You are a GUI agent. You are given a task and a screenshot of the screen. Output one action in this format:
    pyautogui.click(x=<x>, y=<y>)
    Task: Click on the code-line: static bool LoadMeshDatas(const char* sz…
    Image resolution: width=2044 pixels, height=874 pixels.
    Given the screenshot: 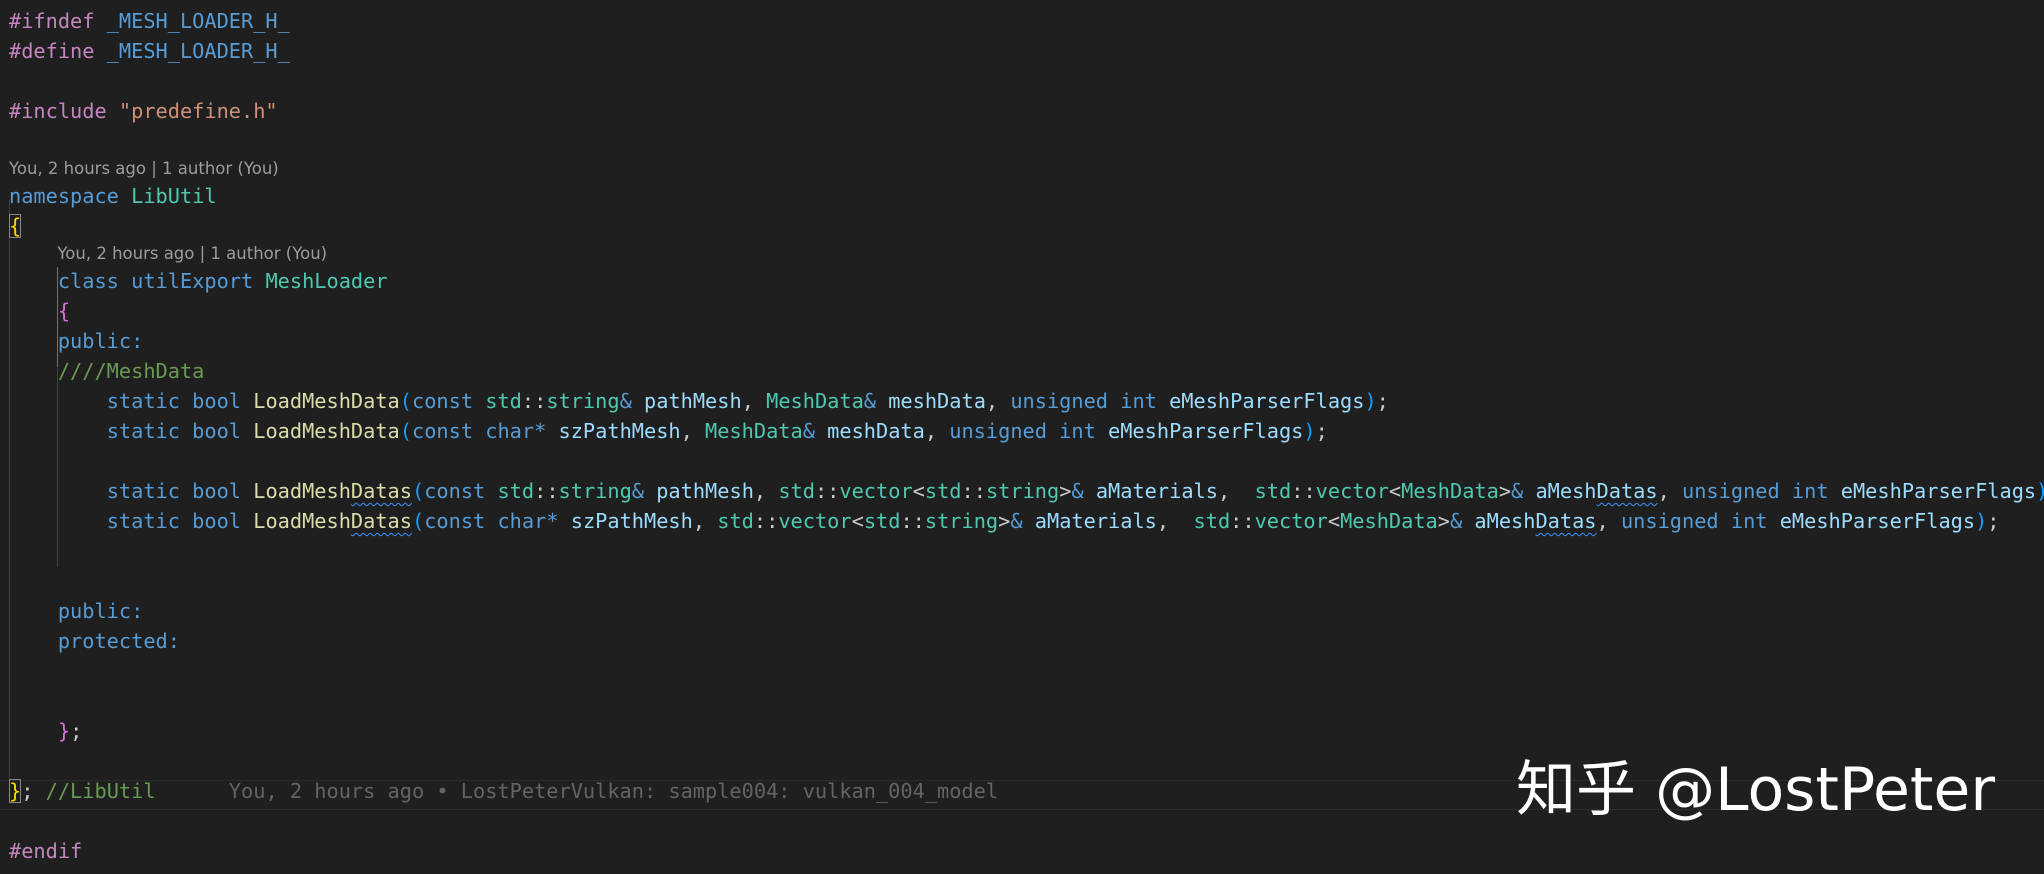 What is the action you would take?
    pyautogui.click(x=1004, y=521)
    